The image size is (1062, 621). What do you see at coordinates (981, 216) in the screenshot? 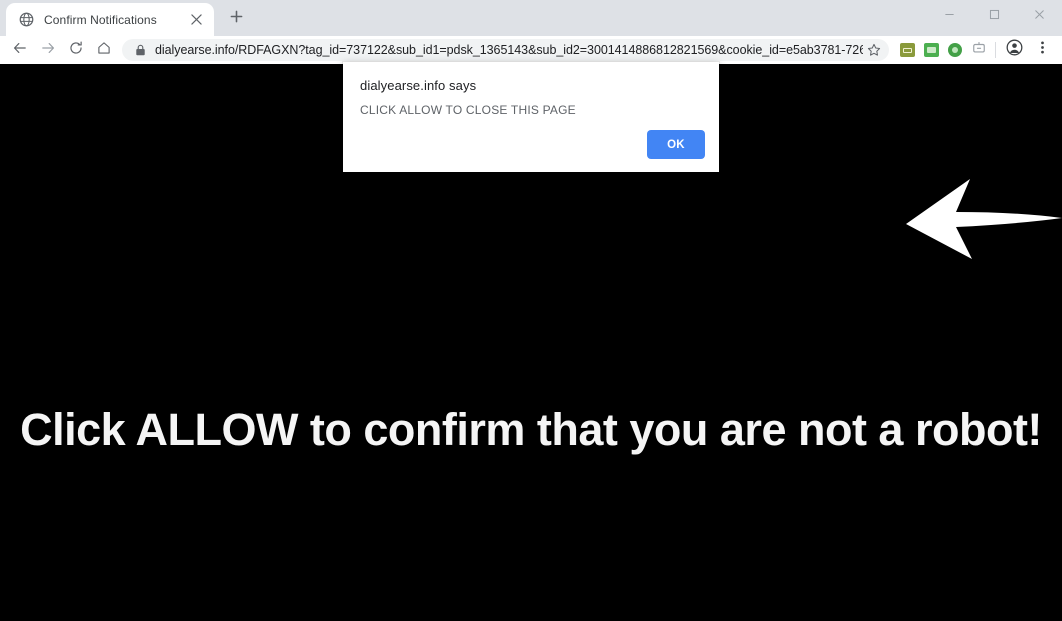
I see `left-arrow-icon` at bounding box center [981, 216].